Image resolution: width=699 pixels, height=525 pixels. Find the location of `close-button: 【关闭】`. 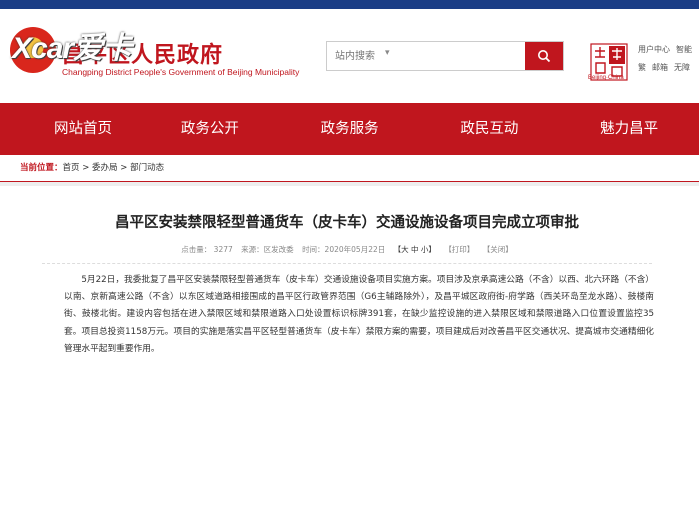

close-button: 【关闭】 is located at coordinates (498, 249).